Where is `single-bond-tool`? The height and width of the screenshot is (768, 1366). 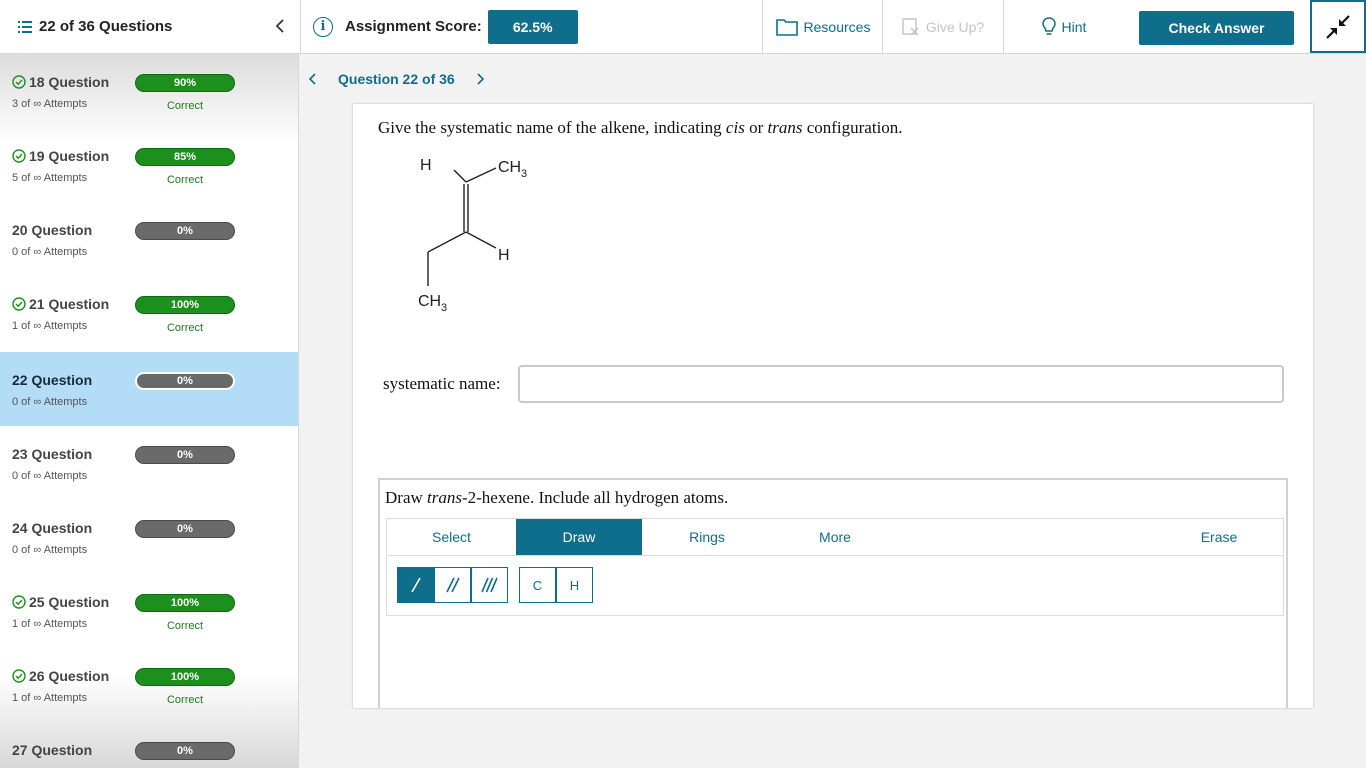 single-bond-tool is located at coordinates (415, 585).